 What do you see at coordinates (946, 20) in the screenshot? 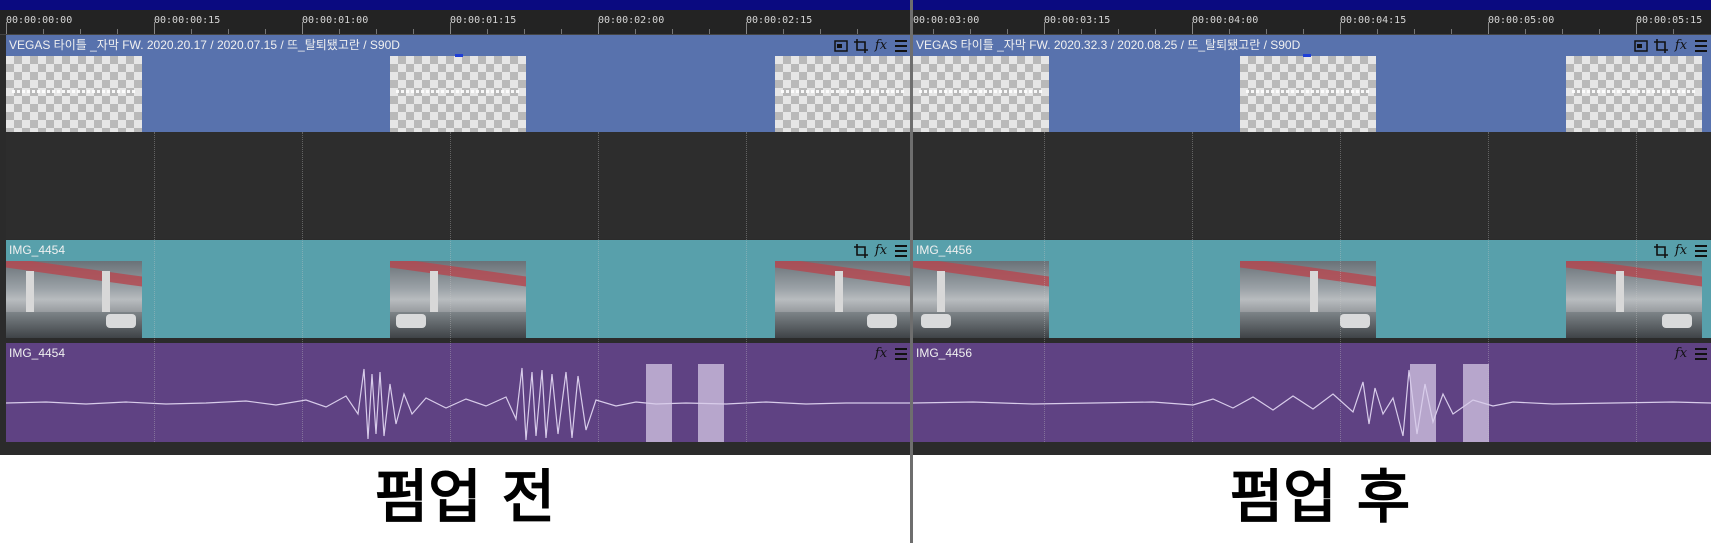
I see `ruler-label: 00:00:03:00` at bounding box center [946, 20].